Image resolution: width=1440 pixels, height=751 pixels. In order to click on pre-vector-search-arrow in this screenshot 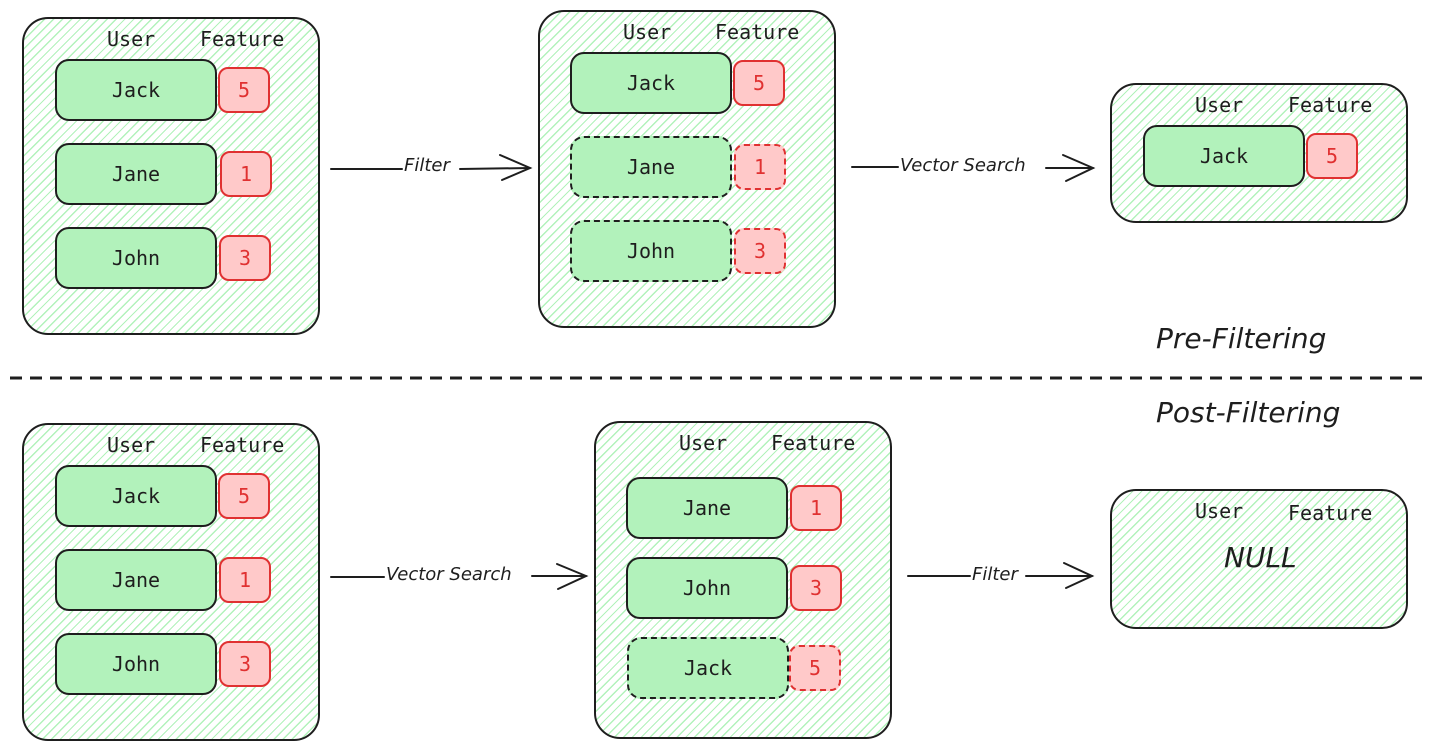, I will do `click(973, 168)`.